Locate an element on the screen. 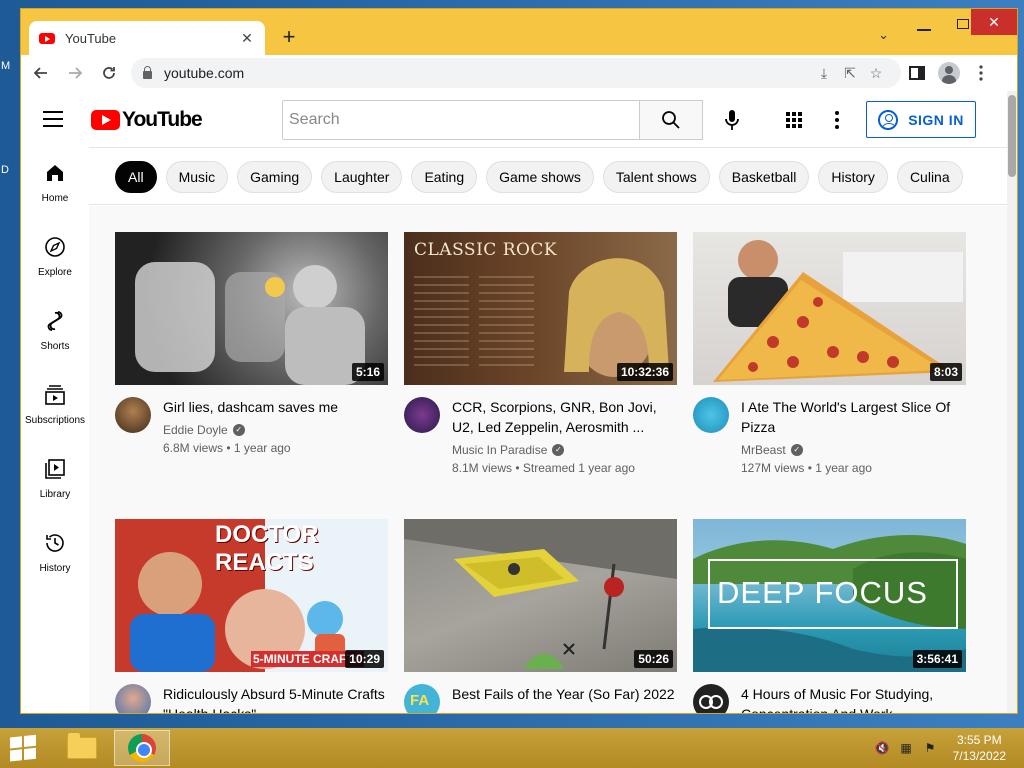 This screenshot has width=1024, height=768. channel-name: Music In Paradise is located at coordinates (499, 450).